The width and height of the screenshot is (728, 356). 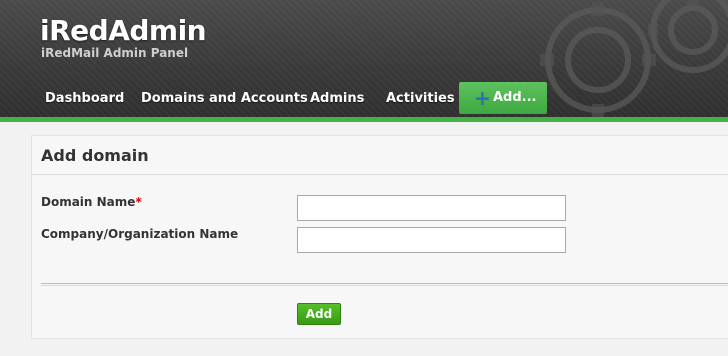 I want to click on nav-item-admins: Admins, so click(x=337, y=98).